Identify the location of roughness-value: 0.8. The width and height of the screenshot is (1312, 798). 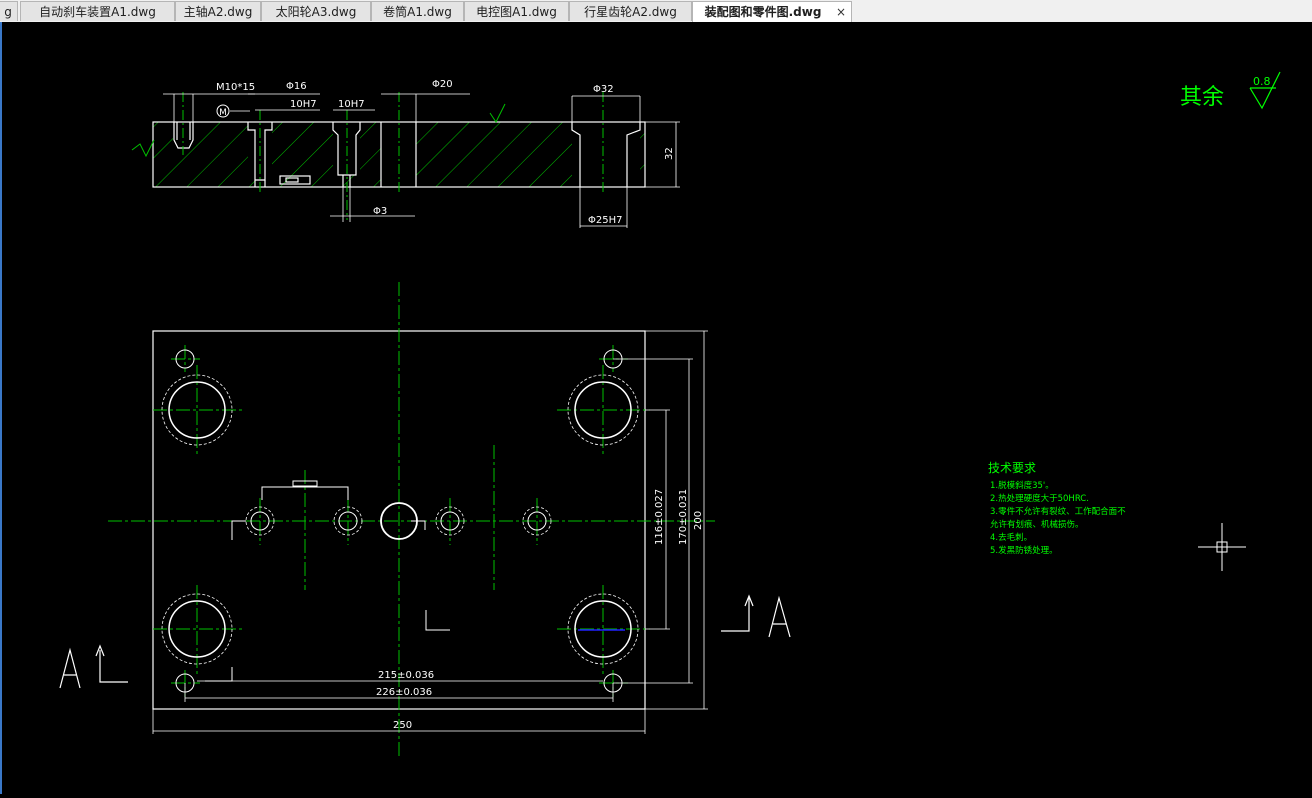
(1262, 81).